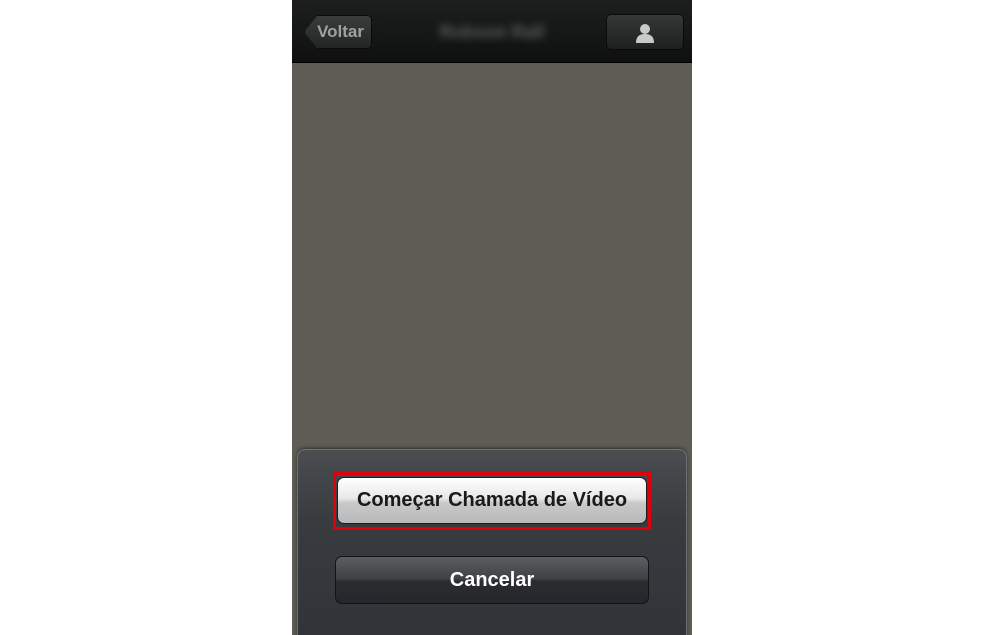  I want to click on person-icon, so click(645, 33).